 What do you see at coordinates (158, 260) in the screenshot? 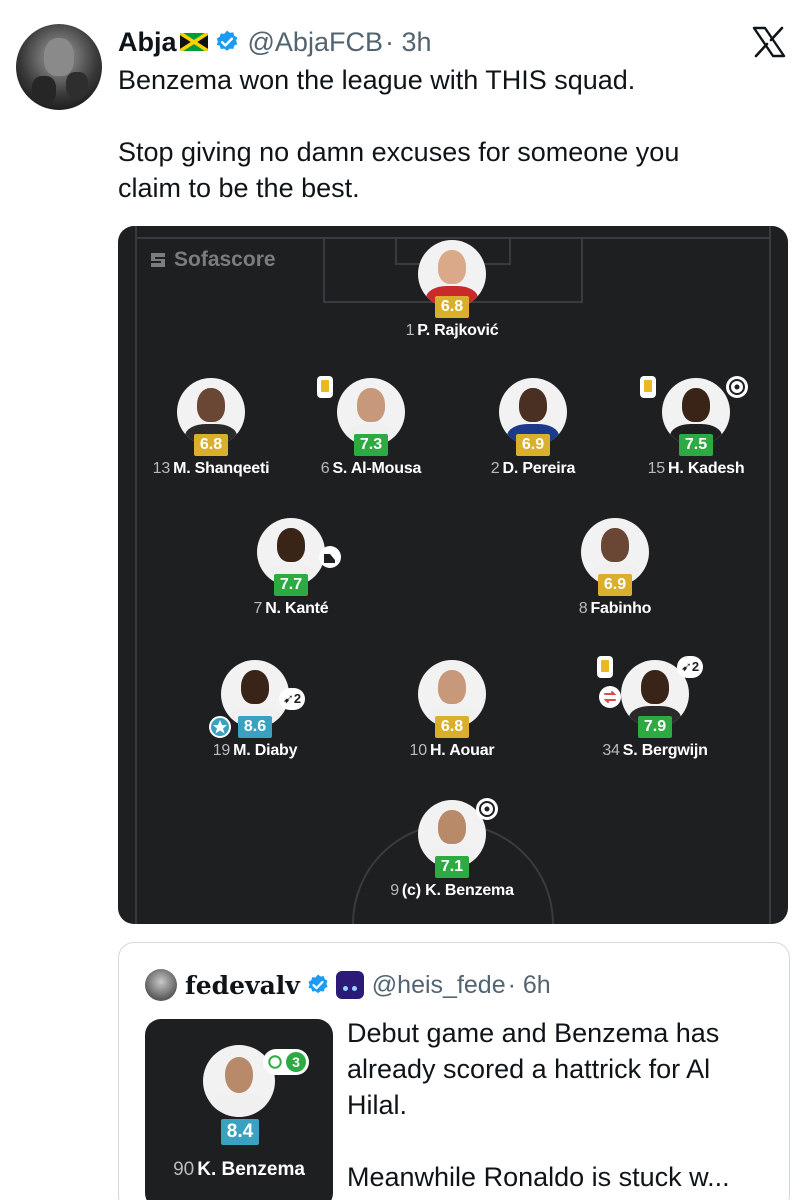
I see `sofascore-logo-icon` at bounding box center [158, 260].